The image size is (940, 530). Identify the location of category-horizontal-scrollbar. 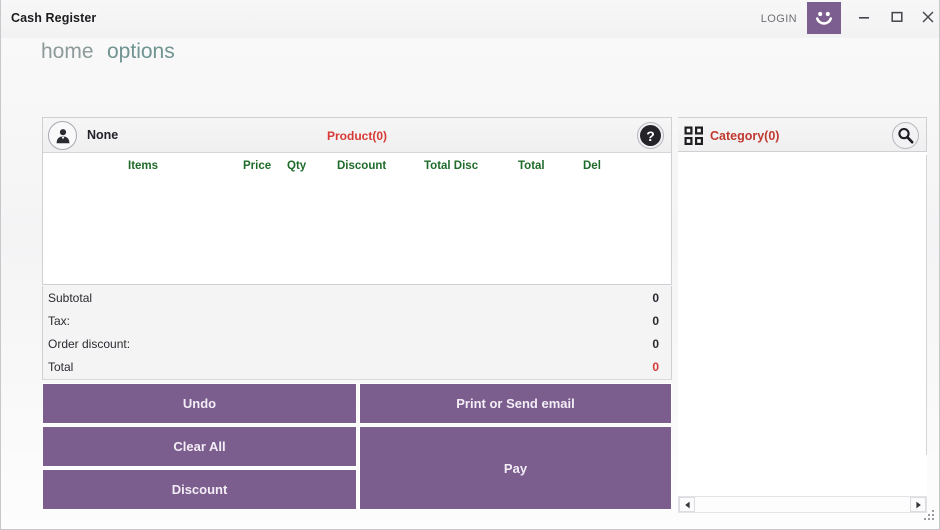
(802, 504).